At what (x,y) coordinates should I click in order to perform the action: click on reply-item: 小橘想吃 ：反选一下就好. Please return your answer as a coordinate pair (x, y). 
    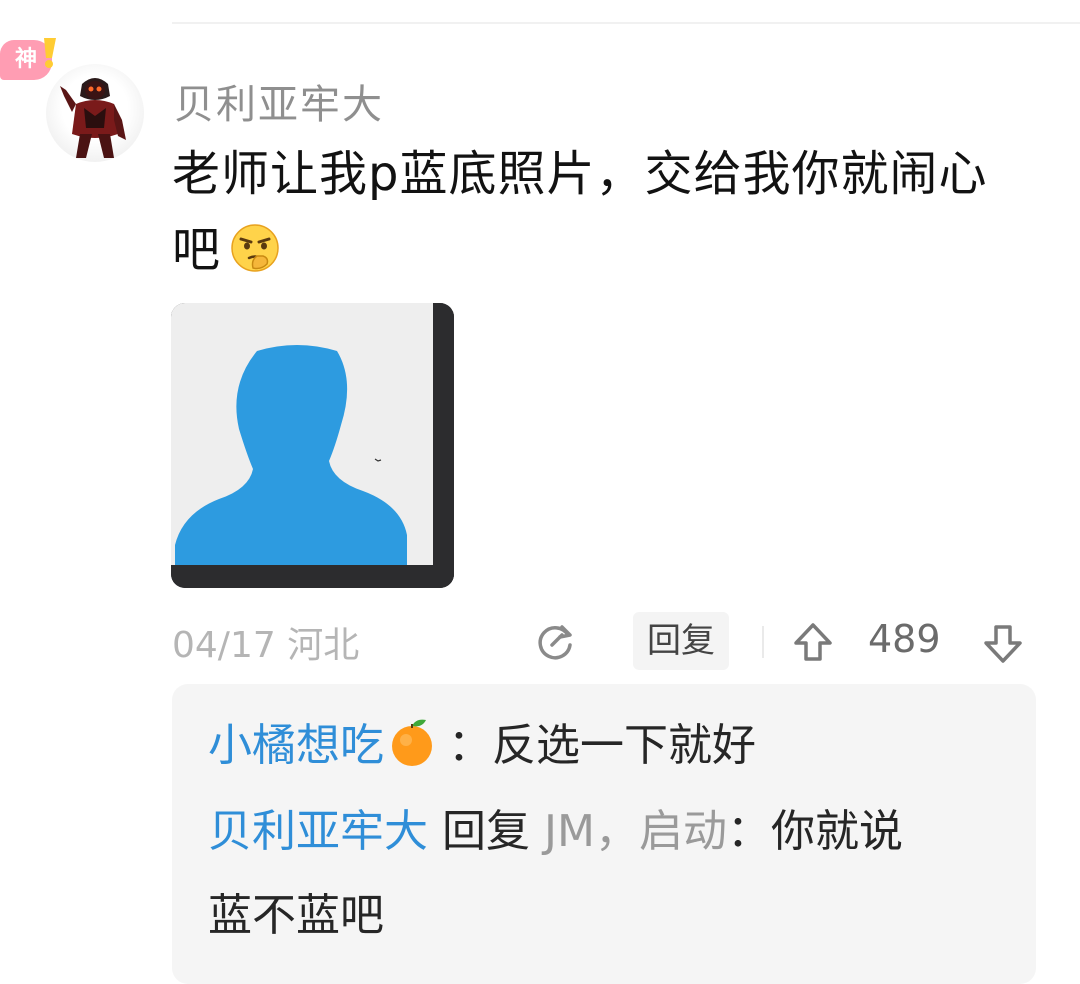
    Looking at the image, I should click on (482, 746).